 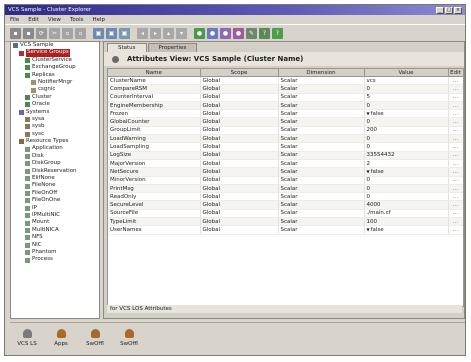 What do you see at coordinates (172, 47) in the screenshot?
I see `tab-properties: Properties` at bounding box center [172, 47].